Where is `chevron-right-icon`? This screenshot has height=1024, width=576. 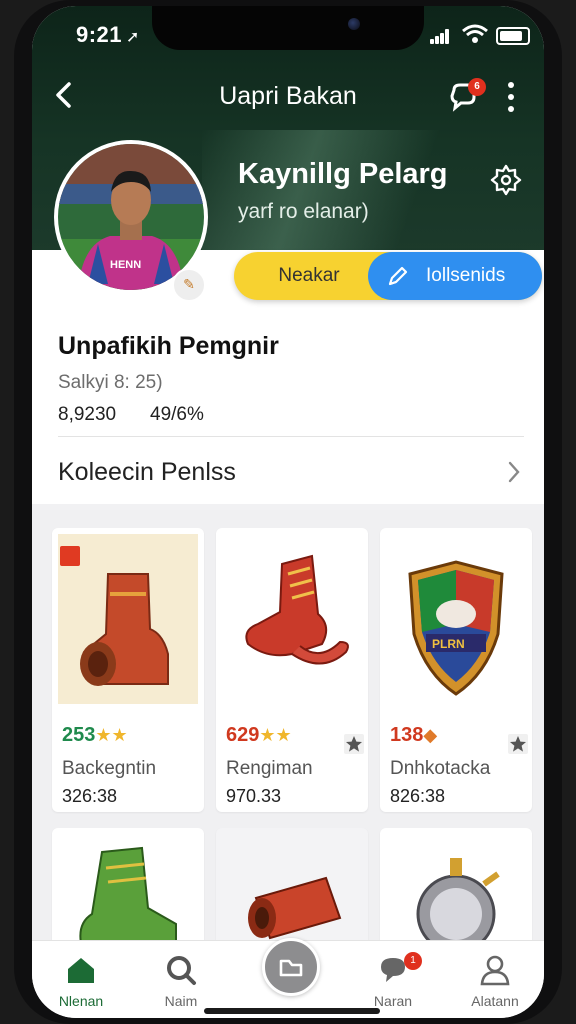 chevron-right-icon is located at coordinates (514, 472).